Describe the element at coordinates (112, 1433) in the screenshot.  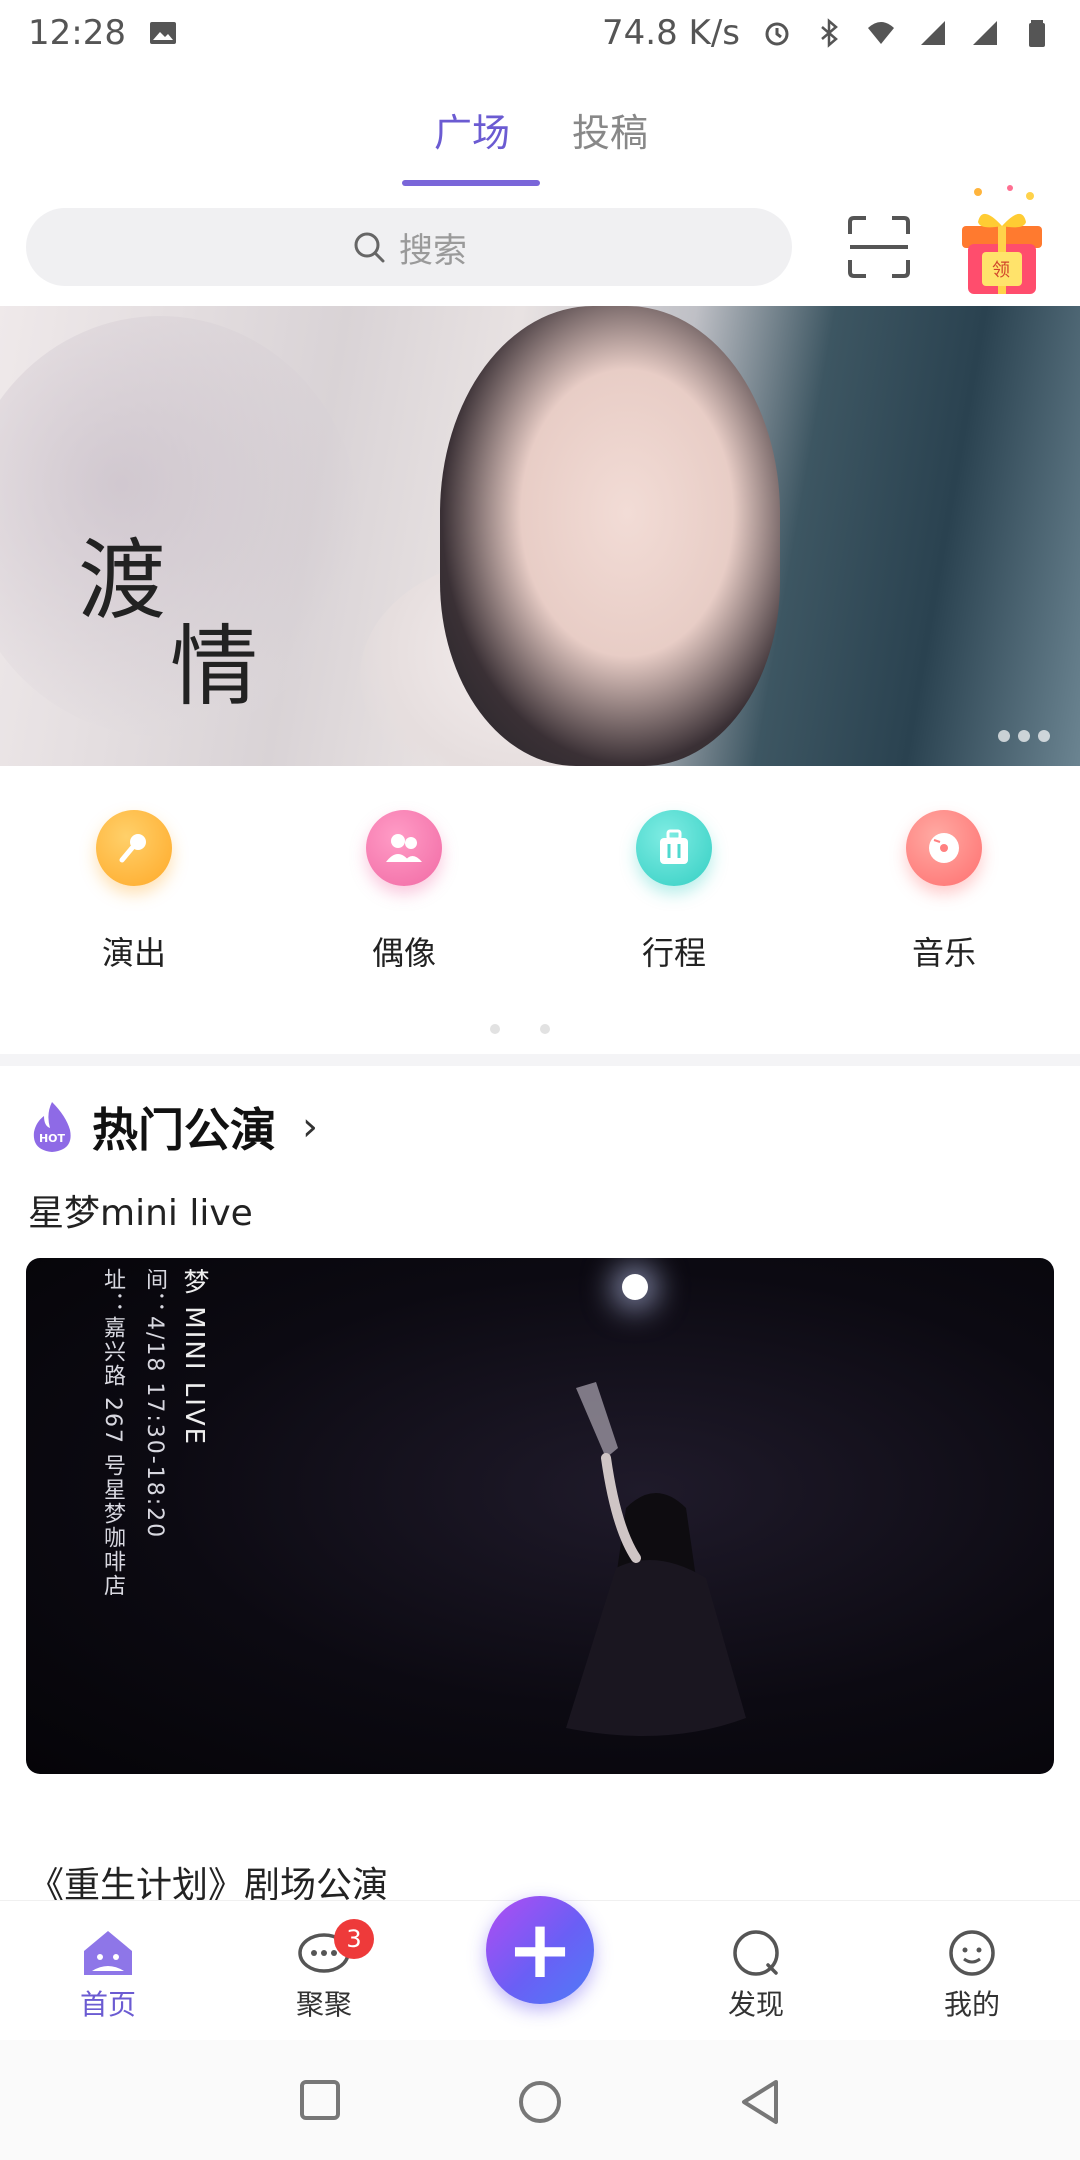
I see `poster-text-address: 址：嘉兴路 267 号星梦咖啡店` at that location.